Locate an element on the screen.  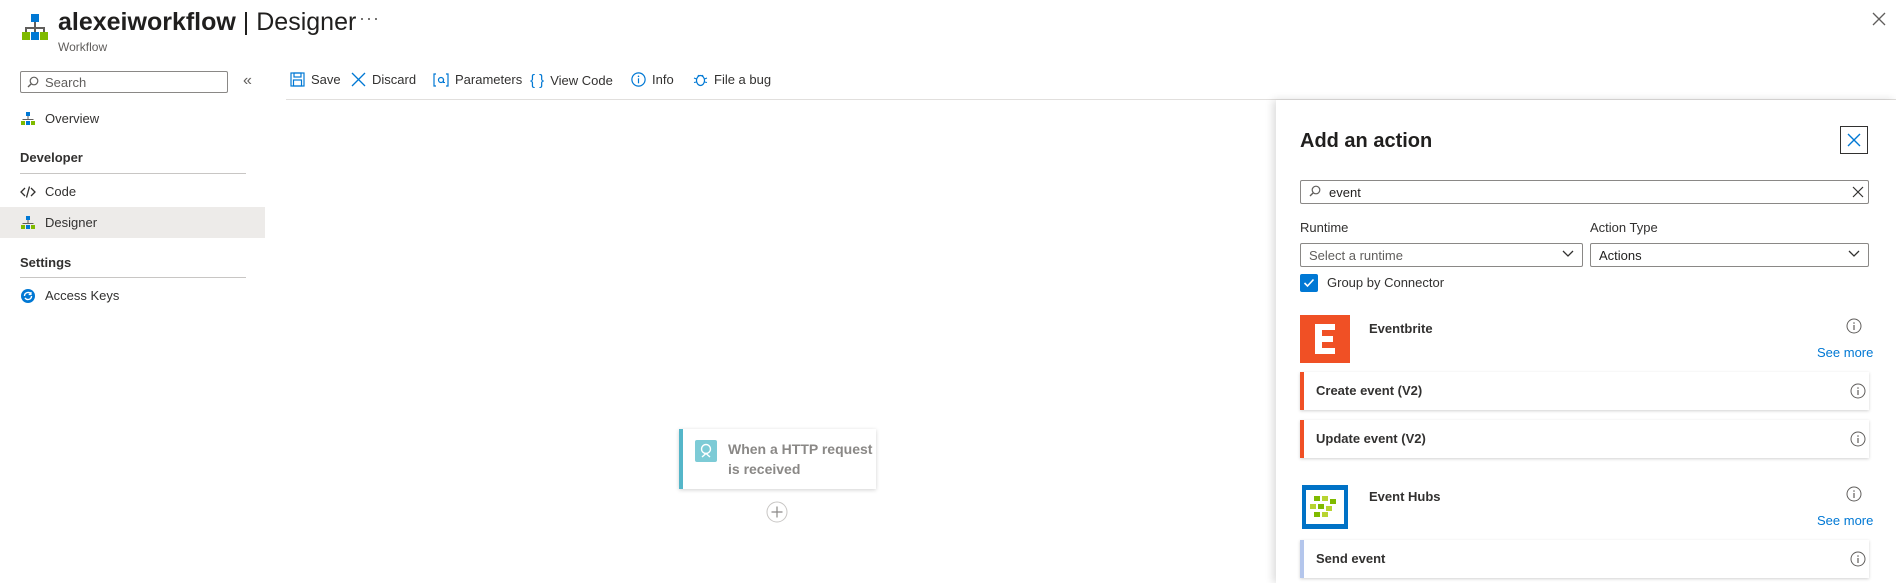
sidebar-item-label: Code is located at coordinates (61, 191).